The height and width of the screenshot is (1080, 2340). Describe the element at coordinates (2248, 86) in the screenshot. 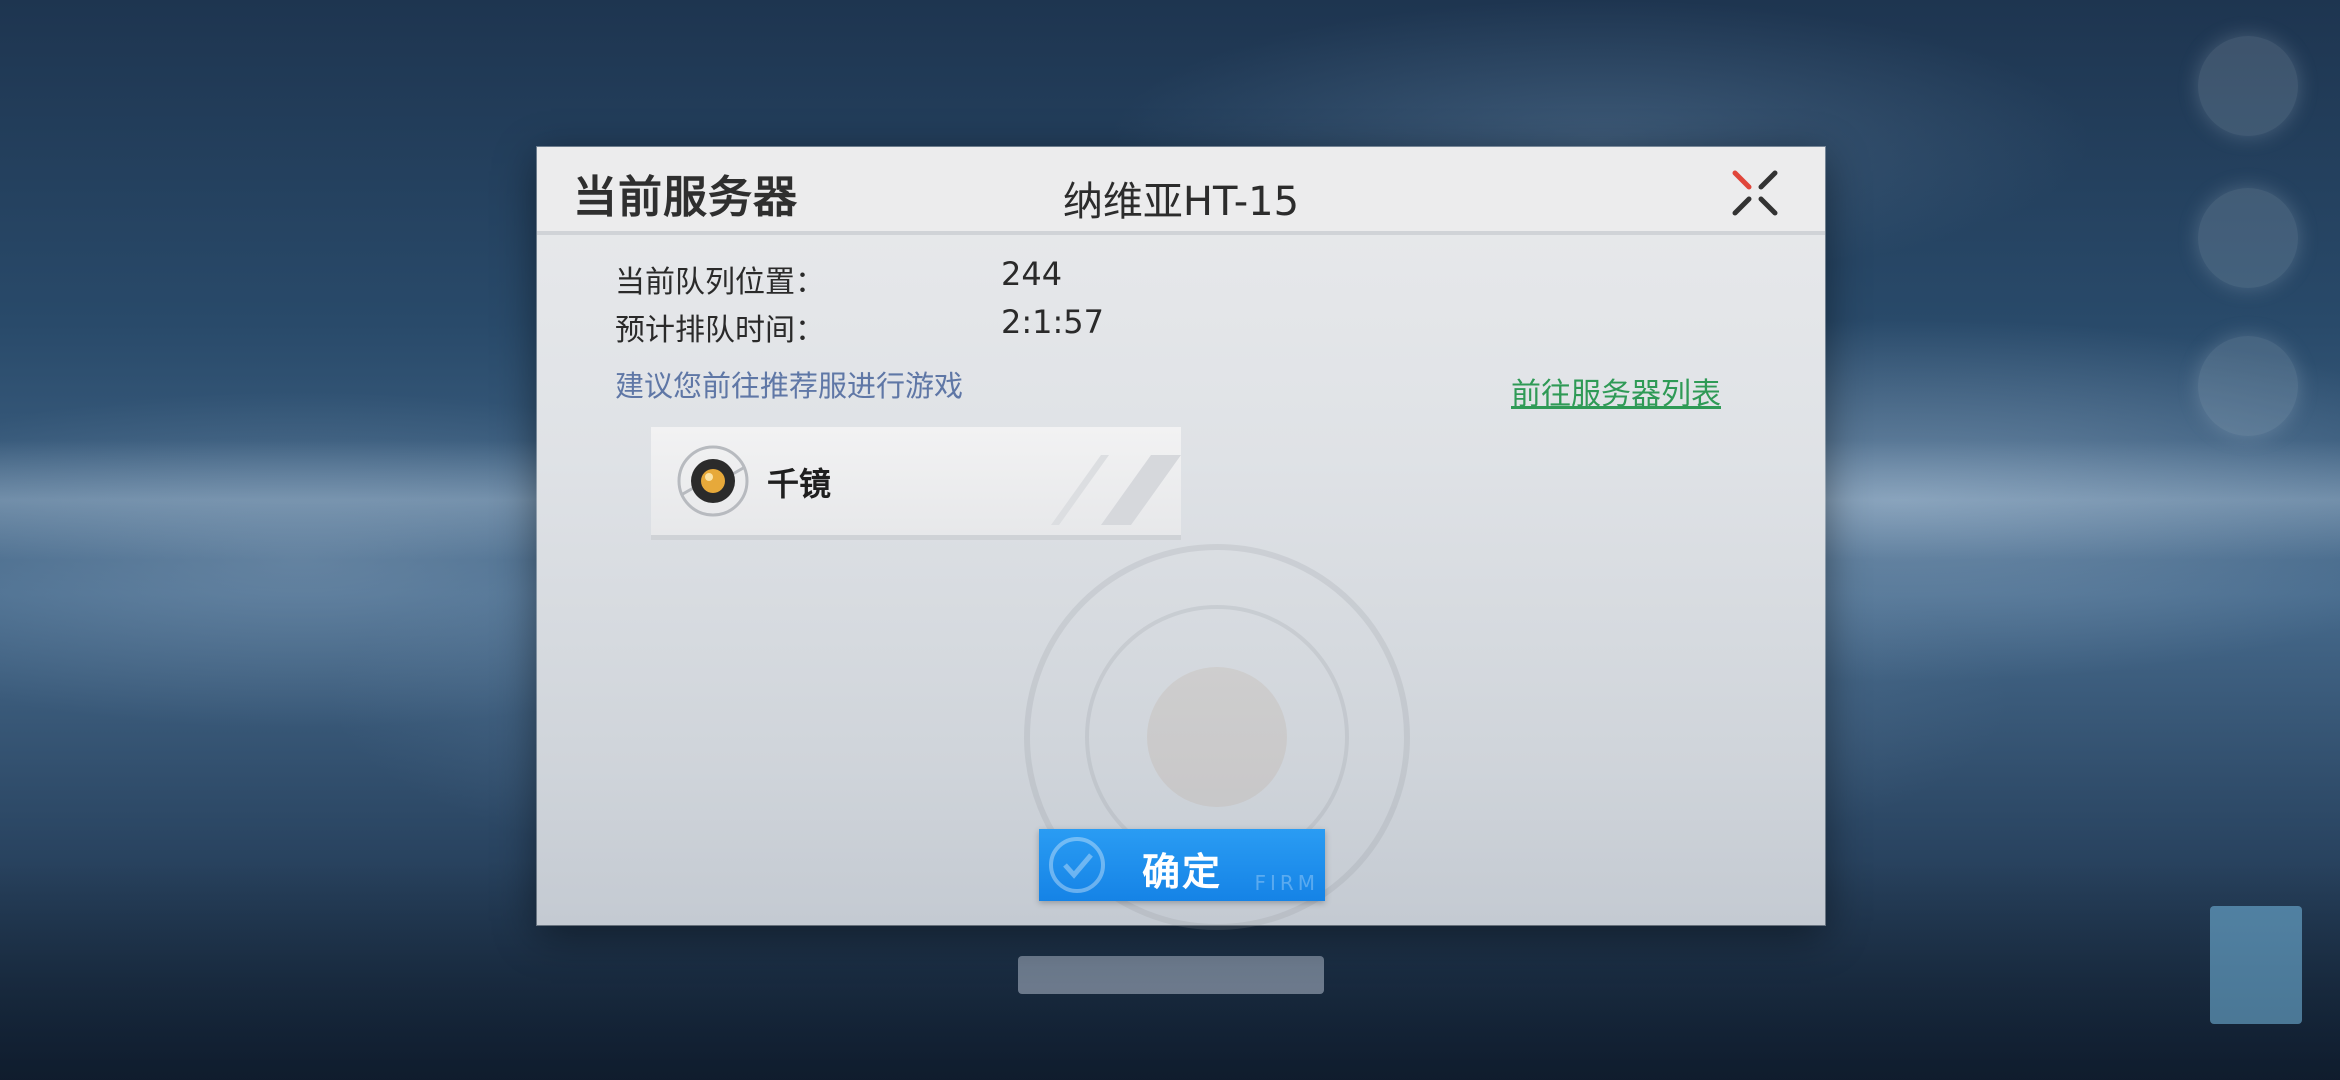

I see `side-menu-icon` at that location.